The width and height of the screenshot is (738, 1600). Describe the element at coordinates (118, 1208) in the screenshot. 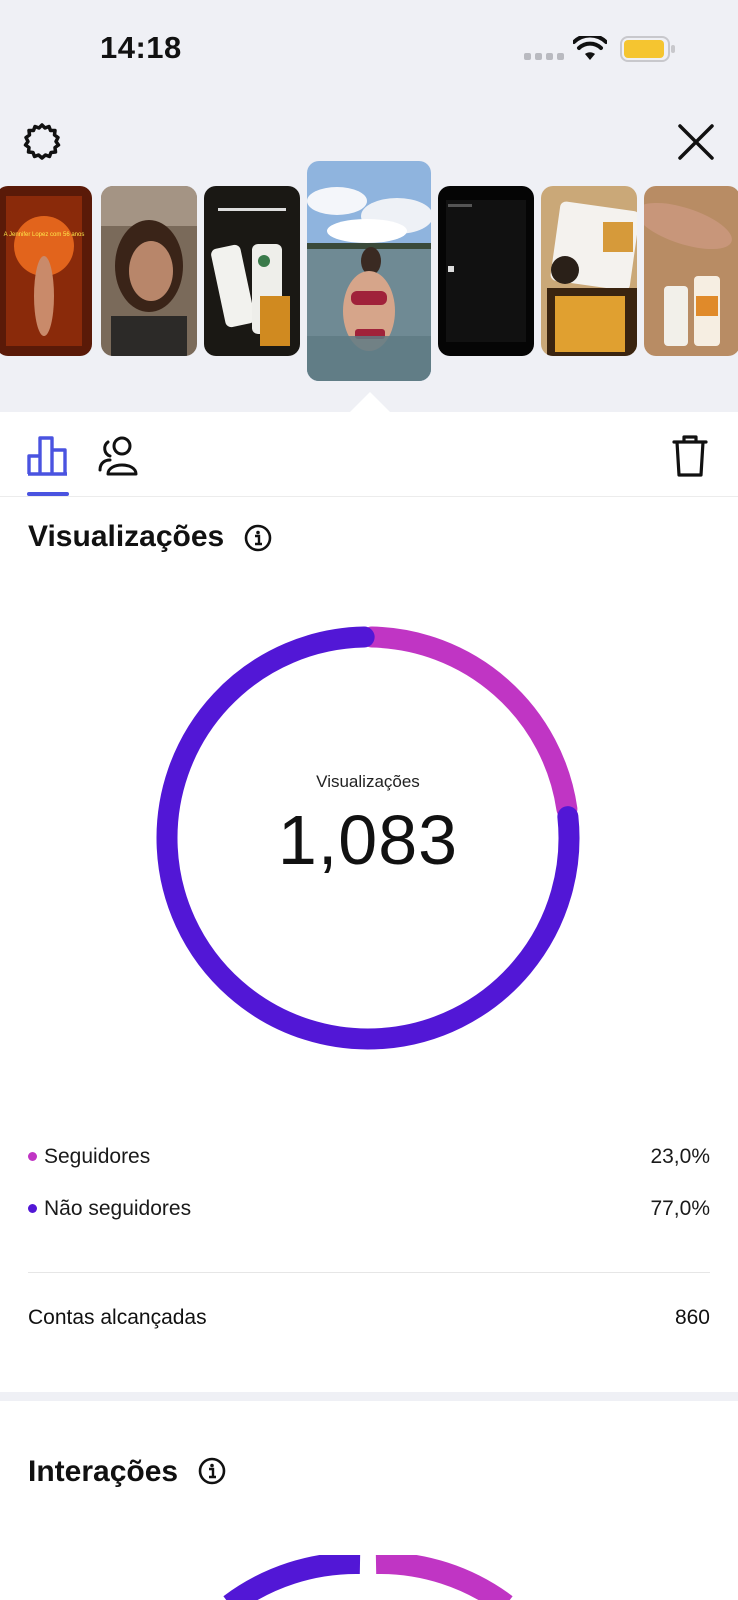

I see `legend-label: Não seguidores` at that location.